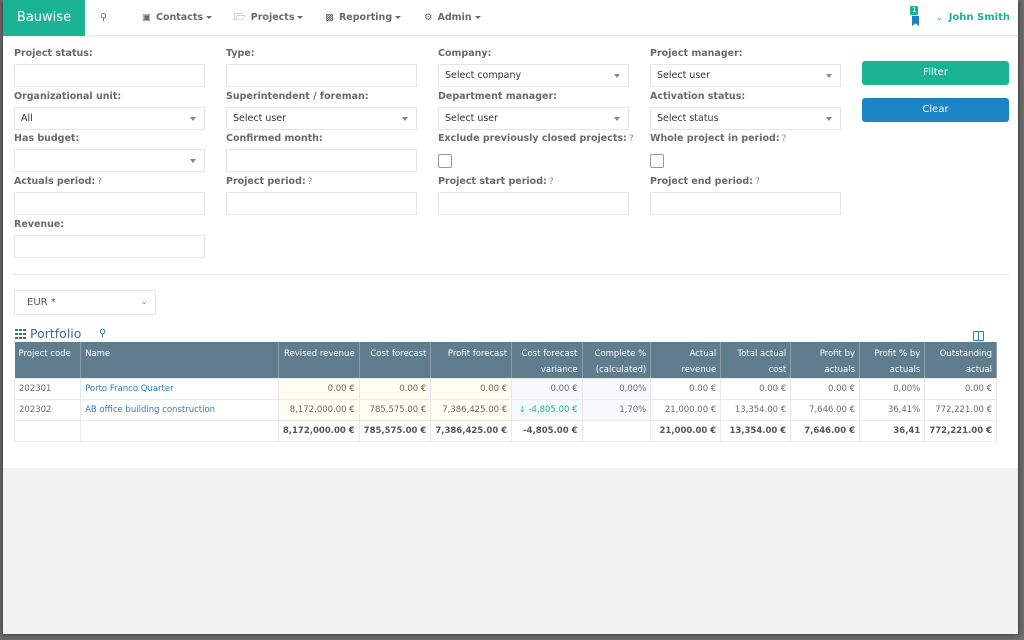  I want to click on nav-admin: ⚙ Admin, so click(452, 18).